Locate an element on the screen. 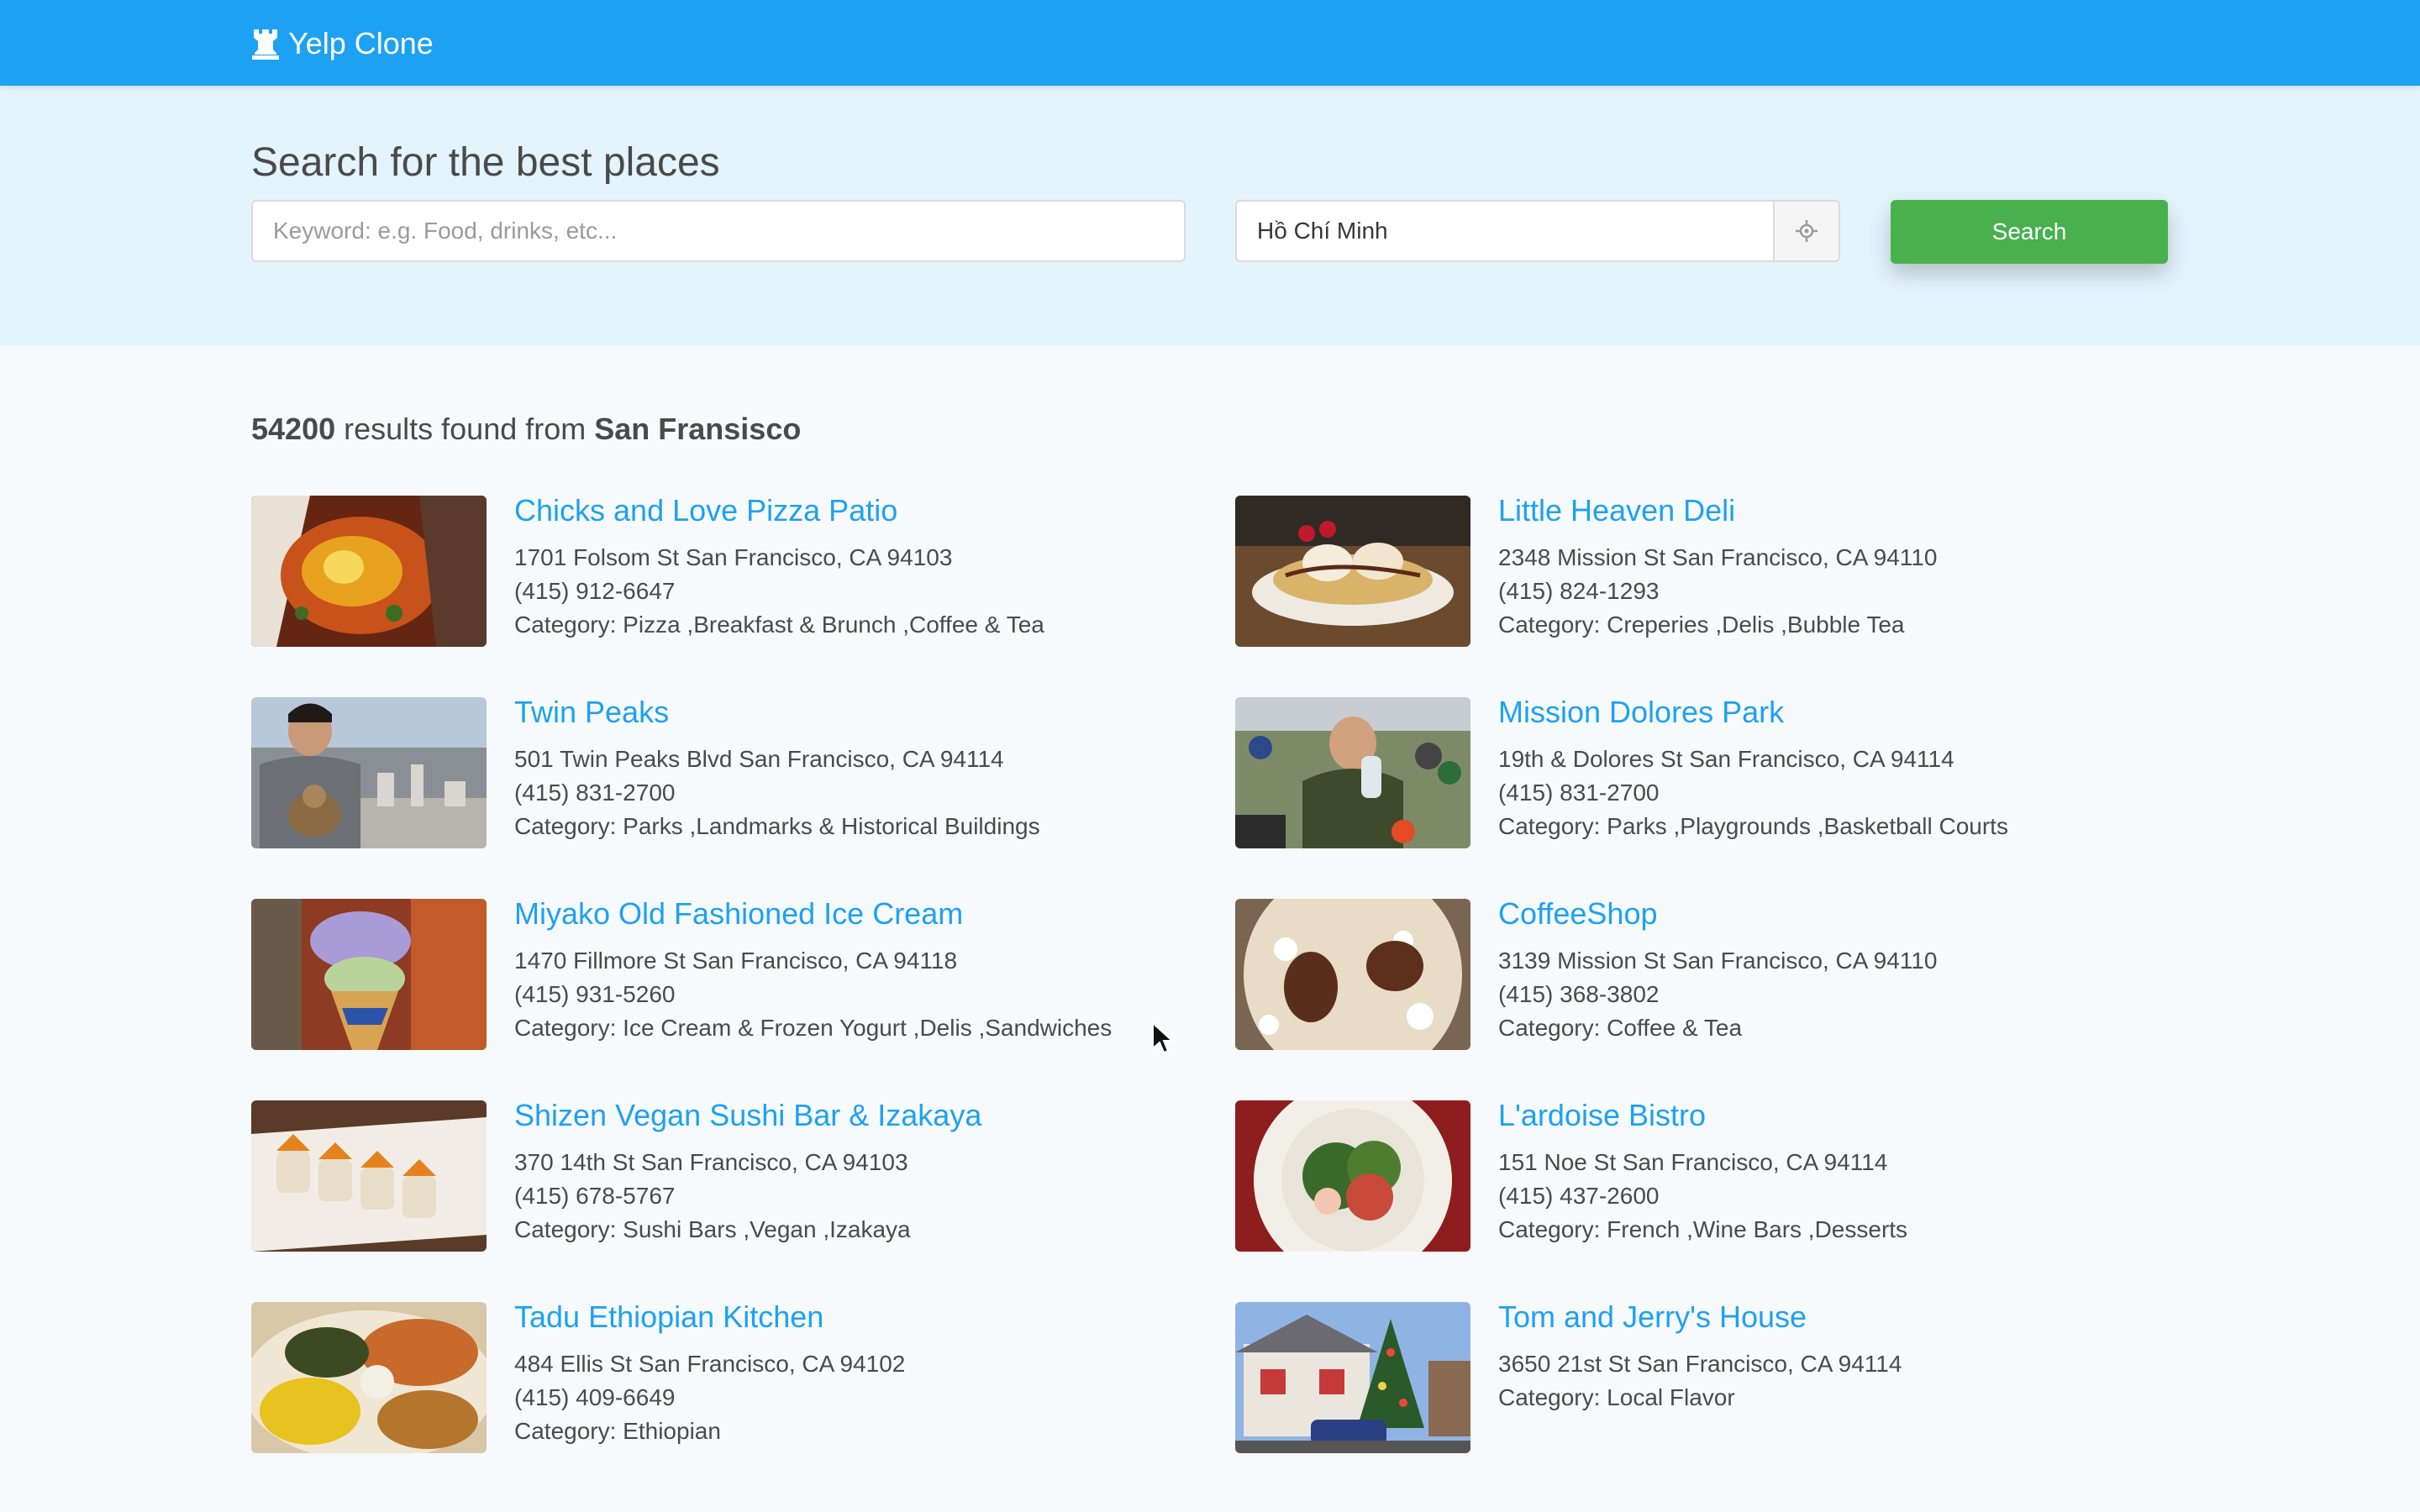  result-address: 1701 Folsom St San Francisco, CA 94103 is located at coordinates (734, 557).